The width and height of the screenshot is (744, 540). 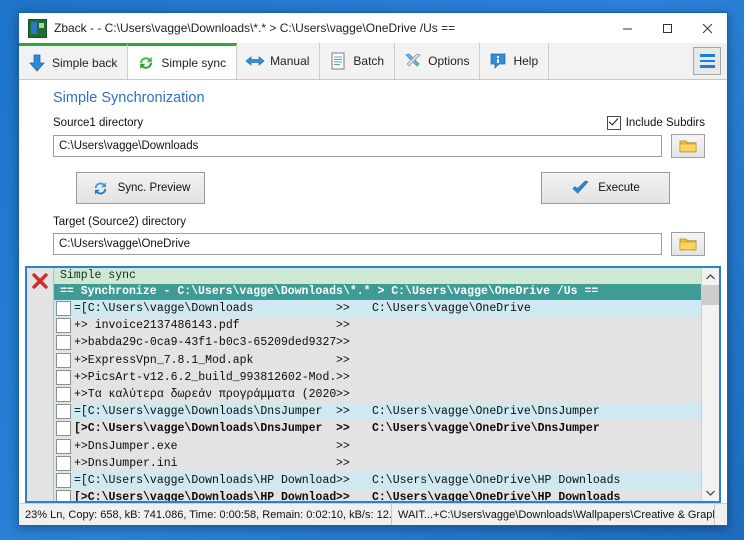 What do you see at coordinates (338, 61) in the screenshot?
I see `document-icon` at bounding box center [338, 61].